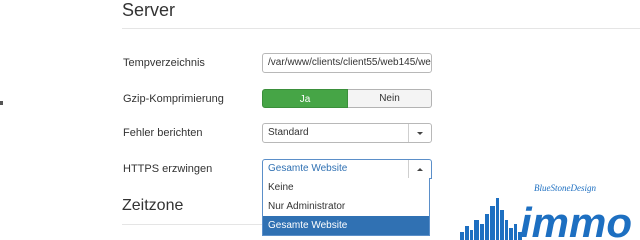 The image size is (640, 240). I want to click on logo-brand-small: BlueStoneDesign, so click(565, 188).